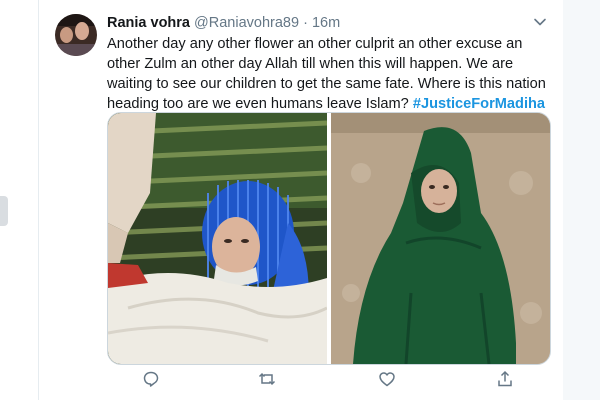 The width and height of the screenshot is (600, 400). What do you see at coordinates (4, 211) in the screenshot?
I see `scroll-edge-tab` at bounding box center [4, 211].